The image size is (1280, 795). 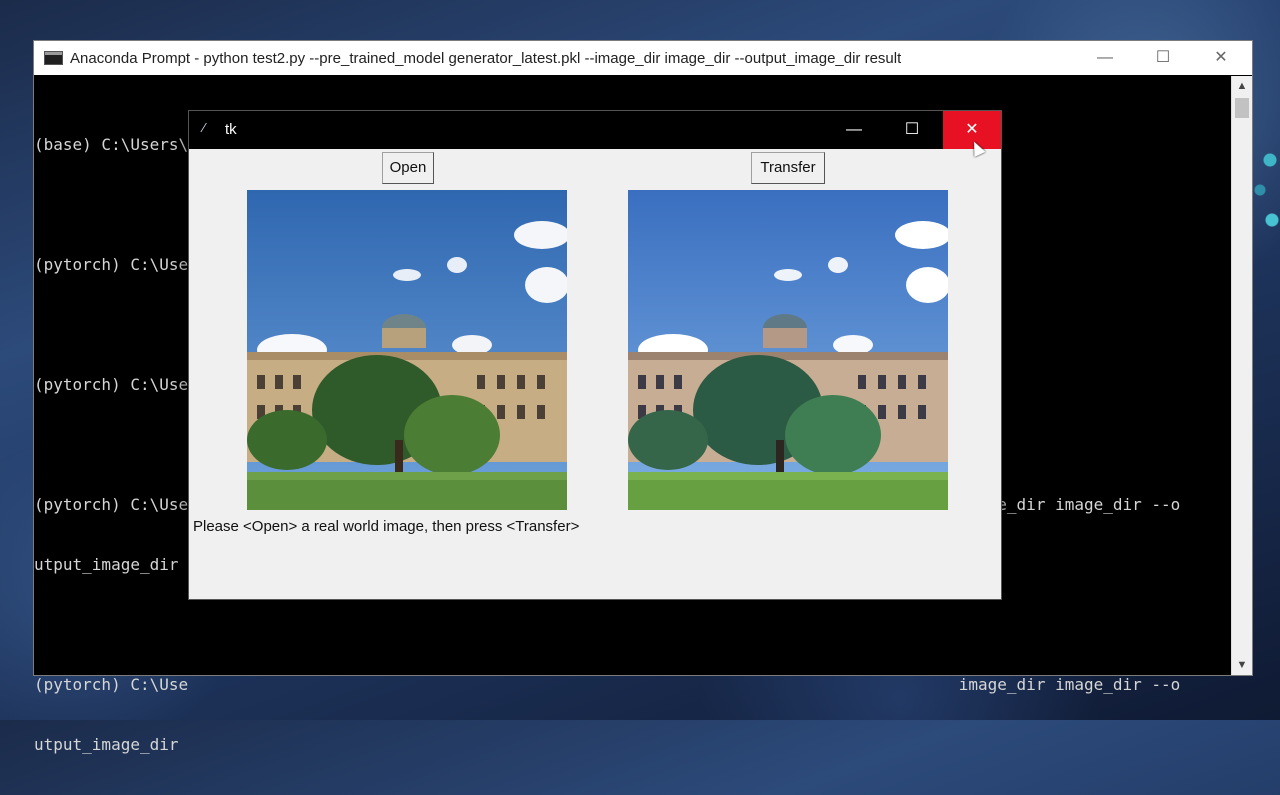 What do you see at coordinates (204, 127) in the screenshot?
I see `tk-feather-icon: ⁄` at bounding box center [204, 127].